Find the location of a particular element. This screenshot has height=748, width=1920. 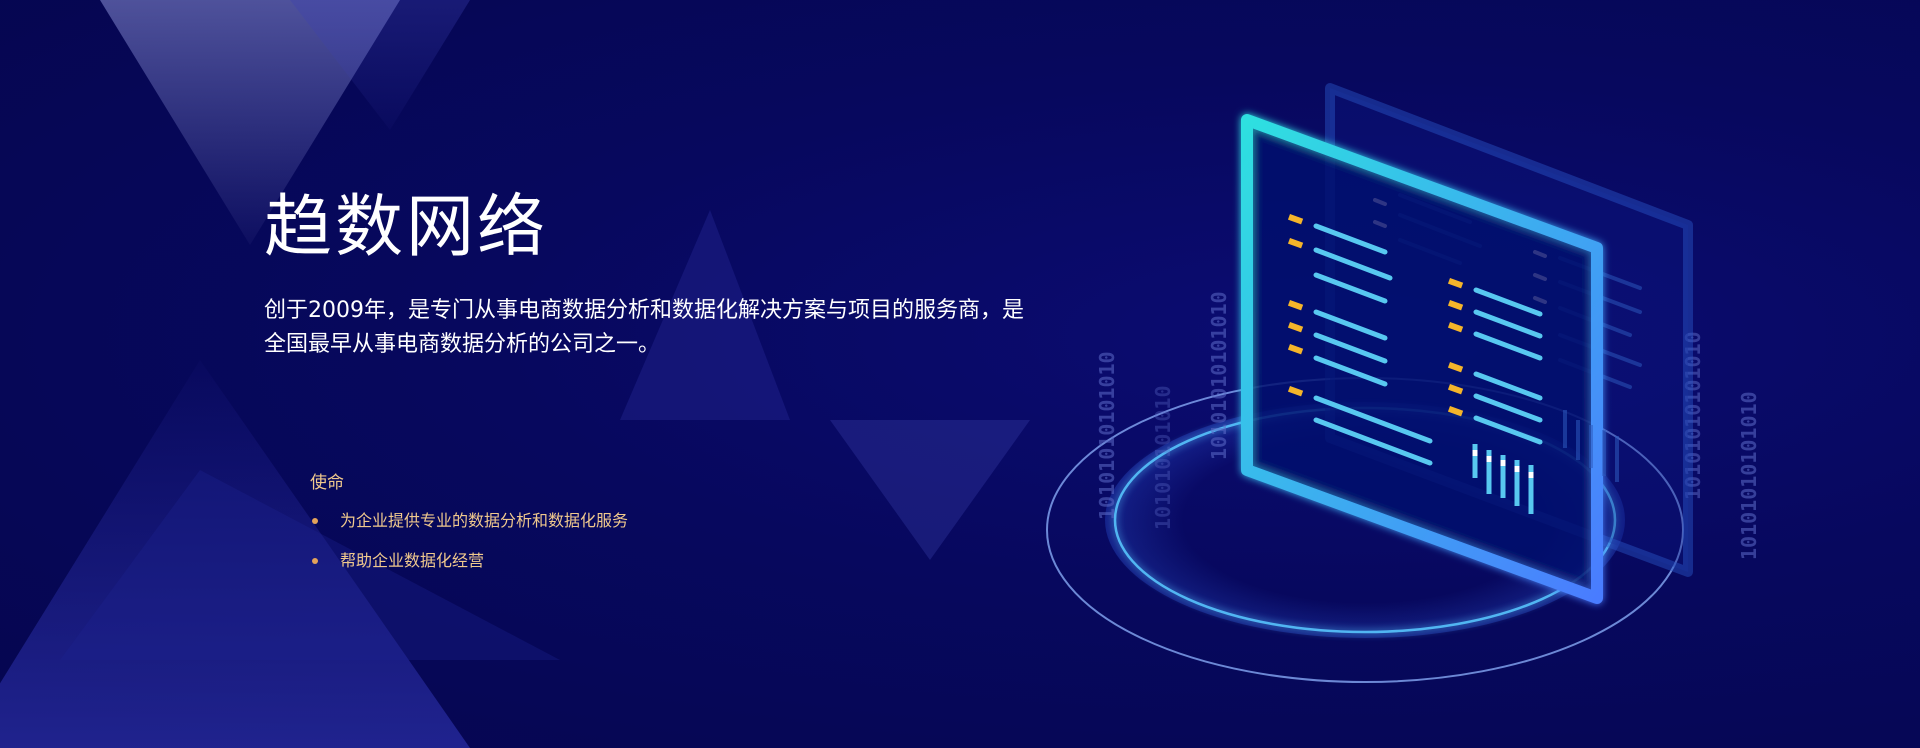

page-title: 趋数网络 is located at coordinates (406, 227).